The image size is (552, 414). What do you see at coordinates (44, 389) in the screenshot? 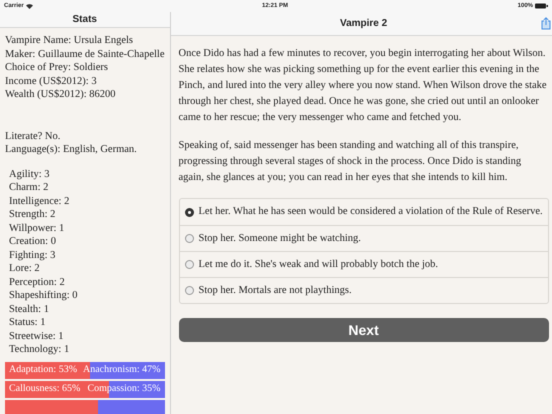
I see `bar-left-label: Callousness: 65%` at bounding box center [44, 389].